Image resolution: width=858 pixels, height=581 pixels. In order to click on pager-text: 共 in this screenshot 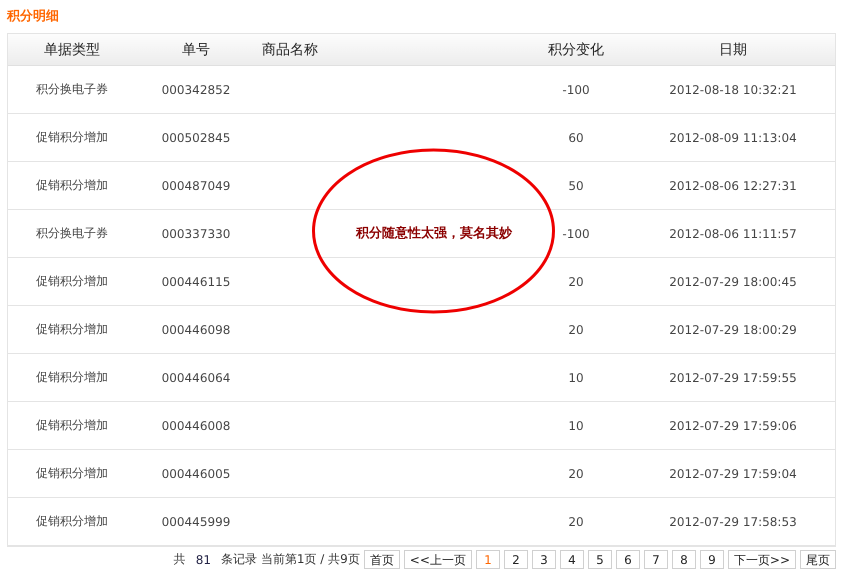, I will do `click(180, 559)`.